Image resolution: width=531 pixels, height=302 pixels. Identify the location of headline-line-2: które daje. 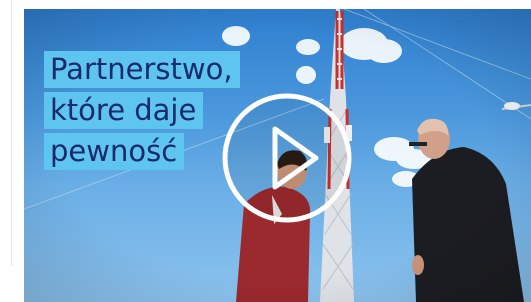
(124, 110).